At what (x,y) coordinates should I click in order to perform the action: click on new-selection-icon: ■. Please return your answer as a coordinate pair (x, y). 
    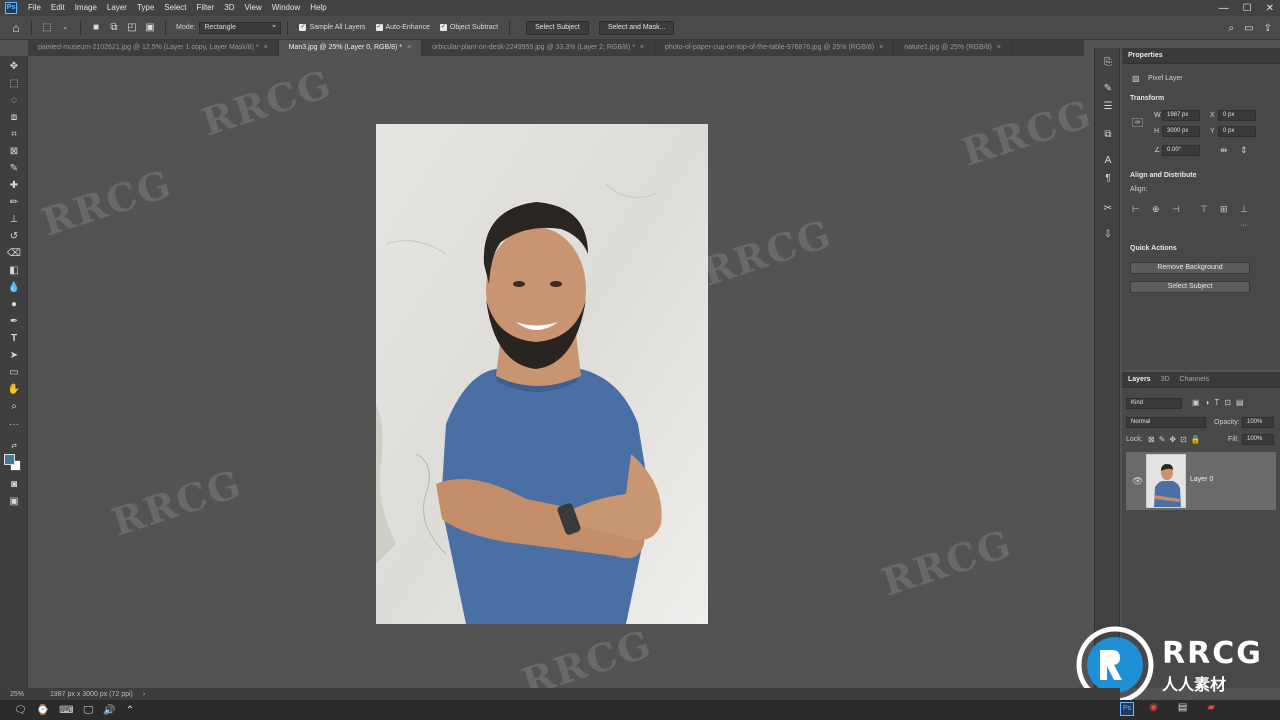
    Looking at the image, I should click on (96, 28).